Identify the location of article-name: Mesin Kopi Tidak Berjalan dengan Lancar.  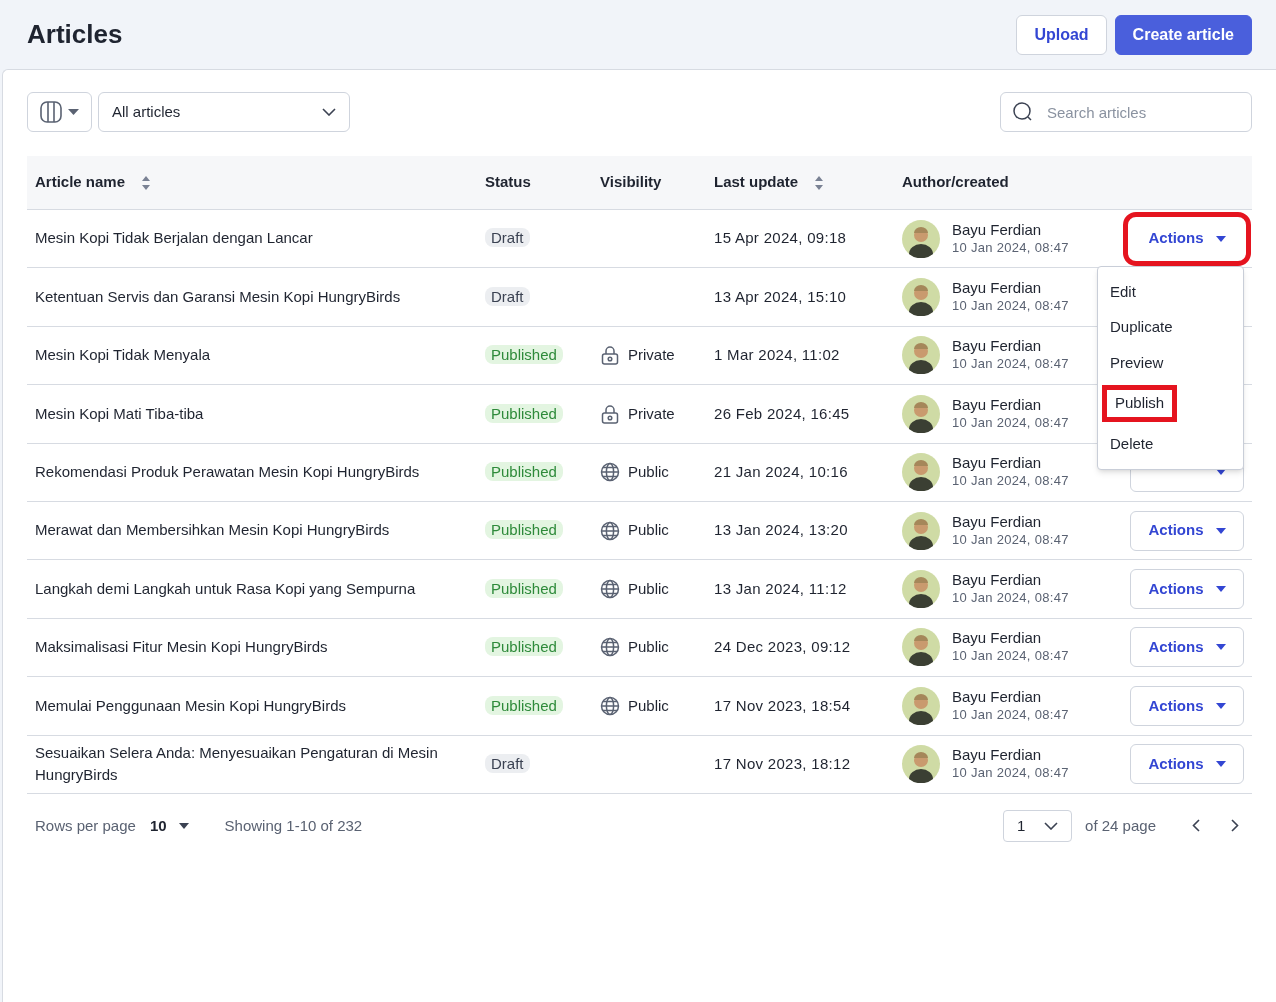
(174, 238).